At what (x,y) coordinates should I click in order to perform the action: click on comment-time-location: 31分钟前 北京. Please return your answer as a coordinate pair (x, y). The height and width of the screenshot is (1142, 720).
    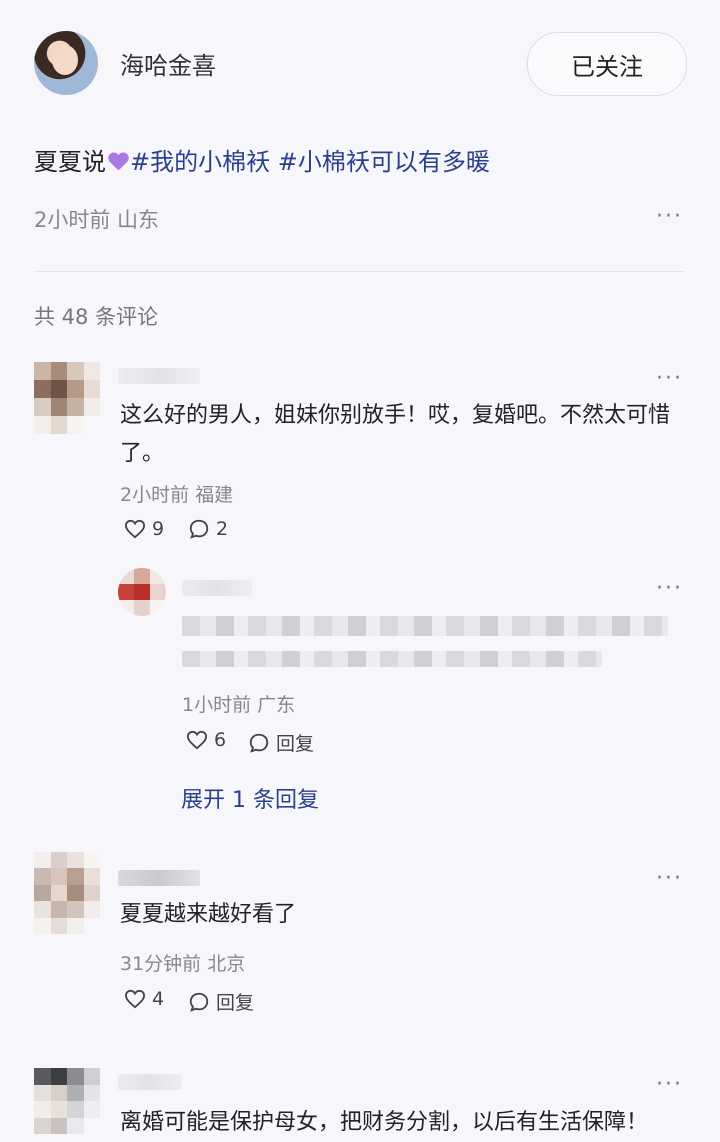
    Looking at the image, I should click on (183, 964).